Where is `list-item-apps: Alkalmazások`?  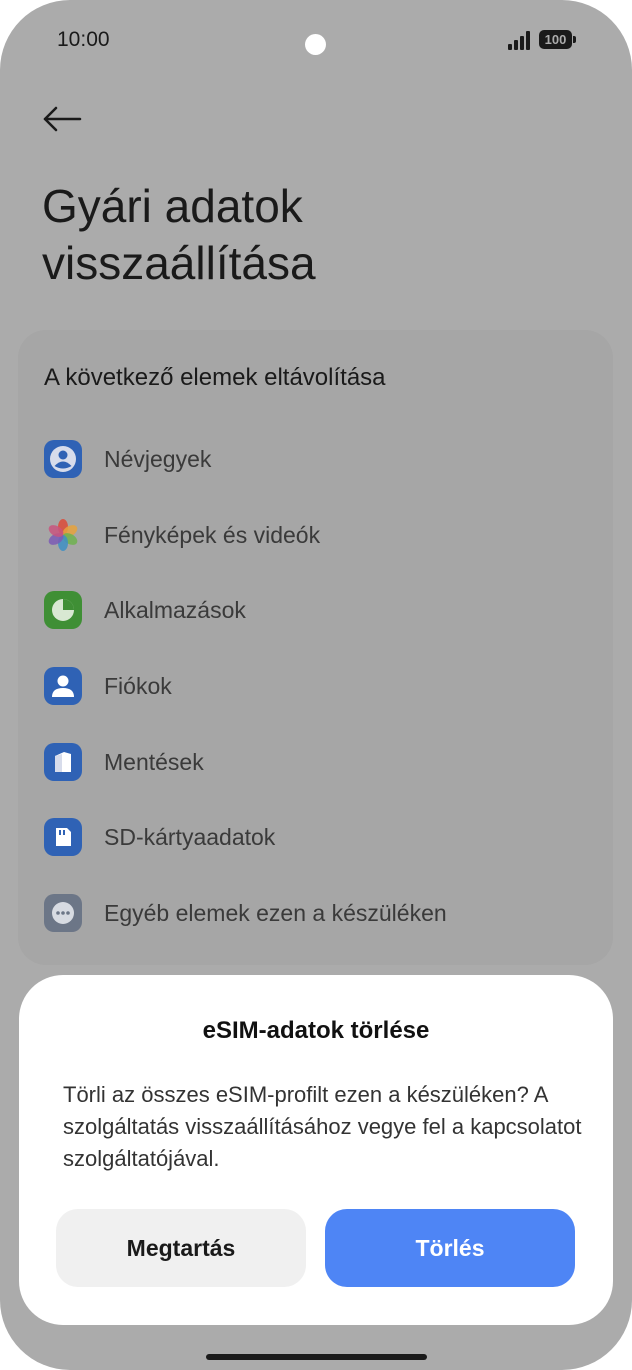 list-item-apps: Alkalmazások is located at coordinates (324, 609).